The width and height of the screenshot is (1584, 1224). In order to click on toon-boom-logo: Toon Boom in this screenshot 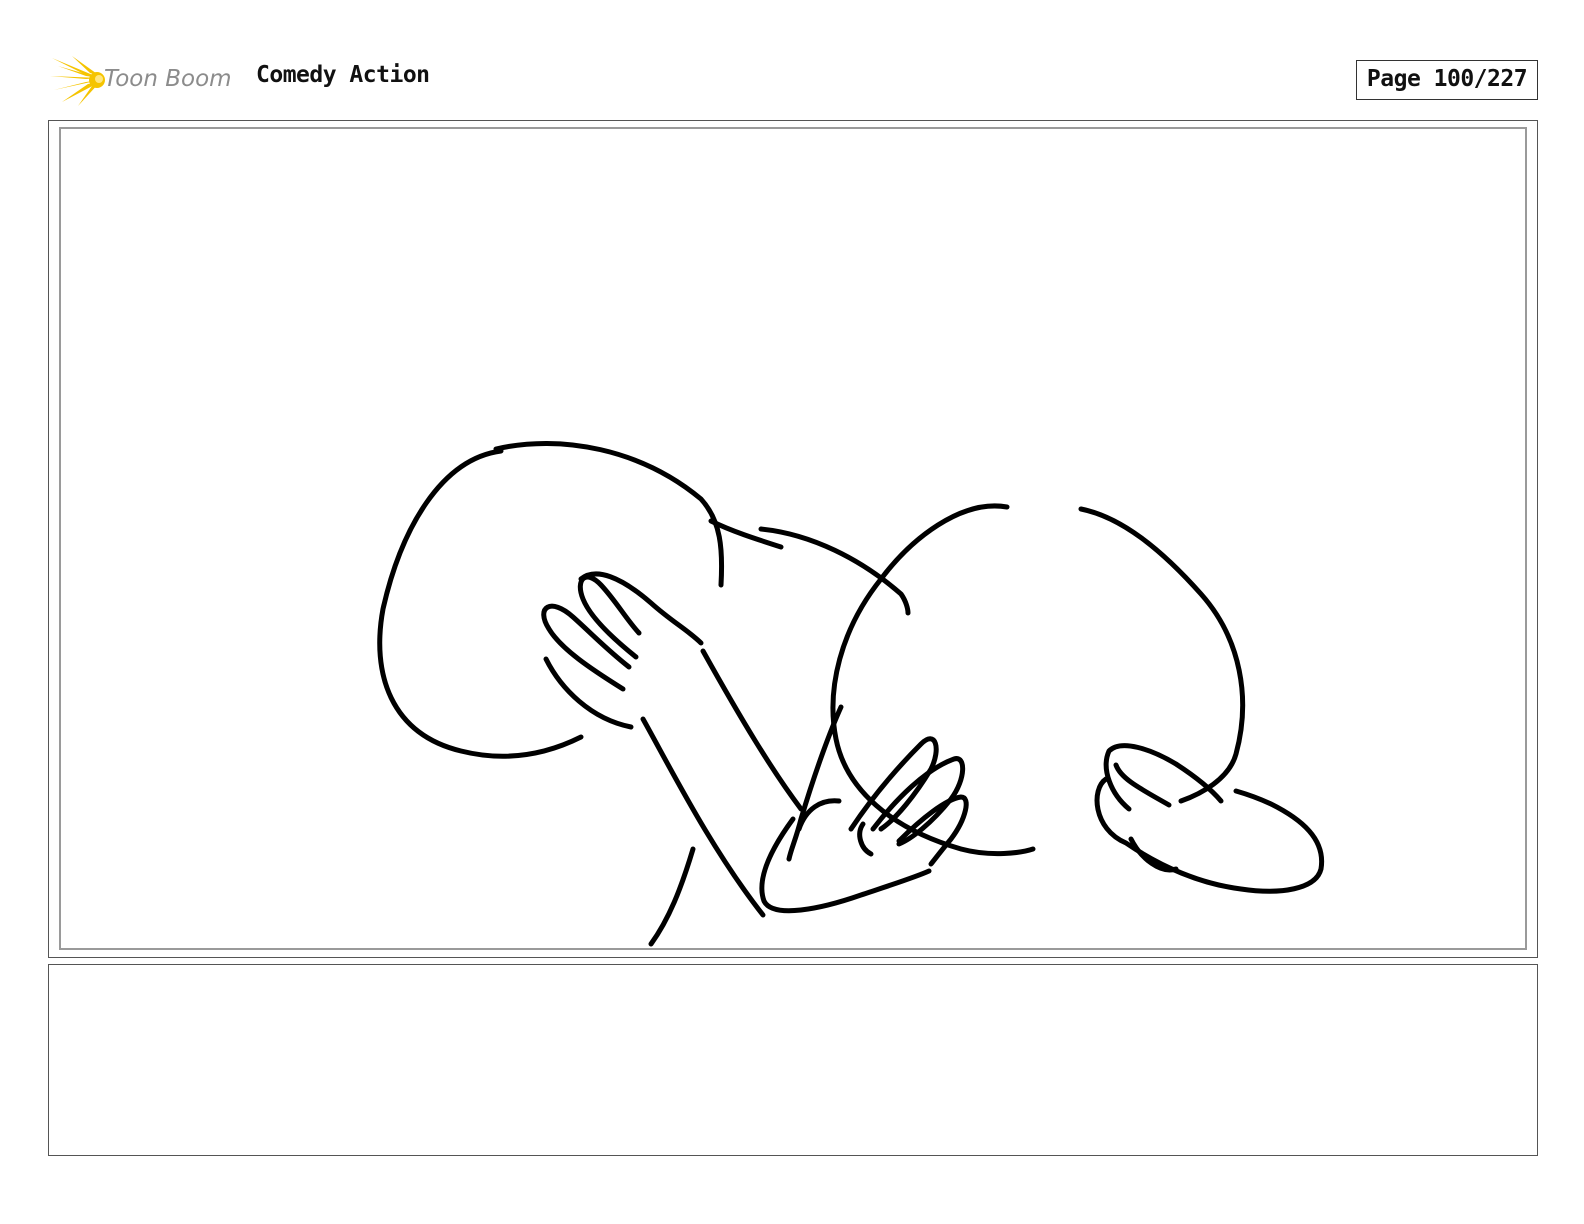, I will do `click(145, 81)`.